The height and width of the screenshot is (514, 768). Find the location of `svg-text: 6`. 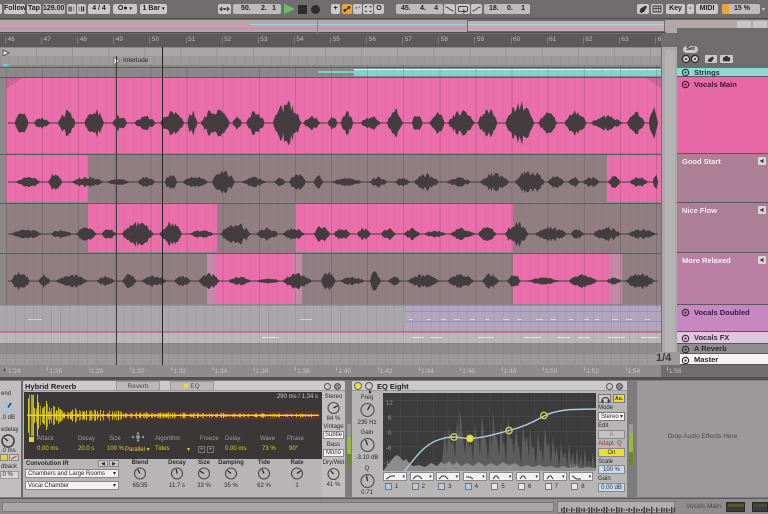

svg-text: 6 is located at coordinates (390, 419).